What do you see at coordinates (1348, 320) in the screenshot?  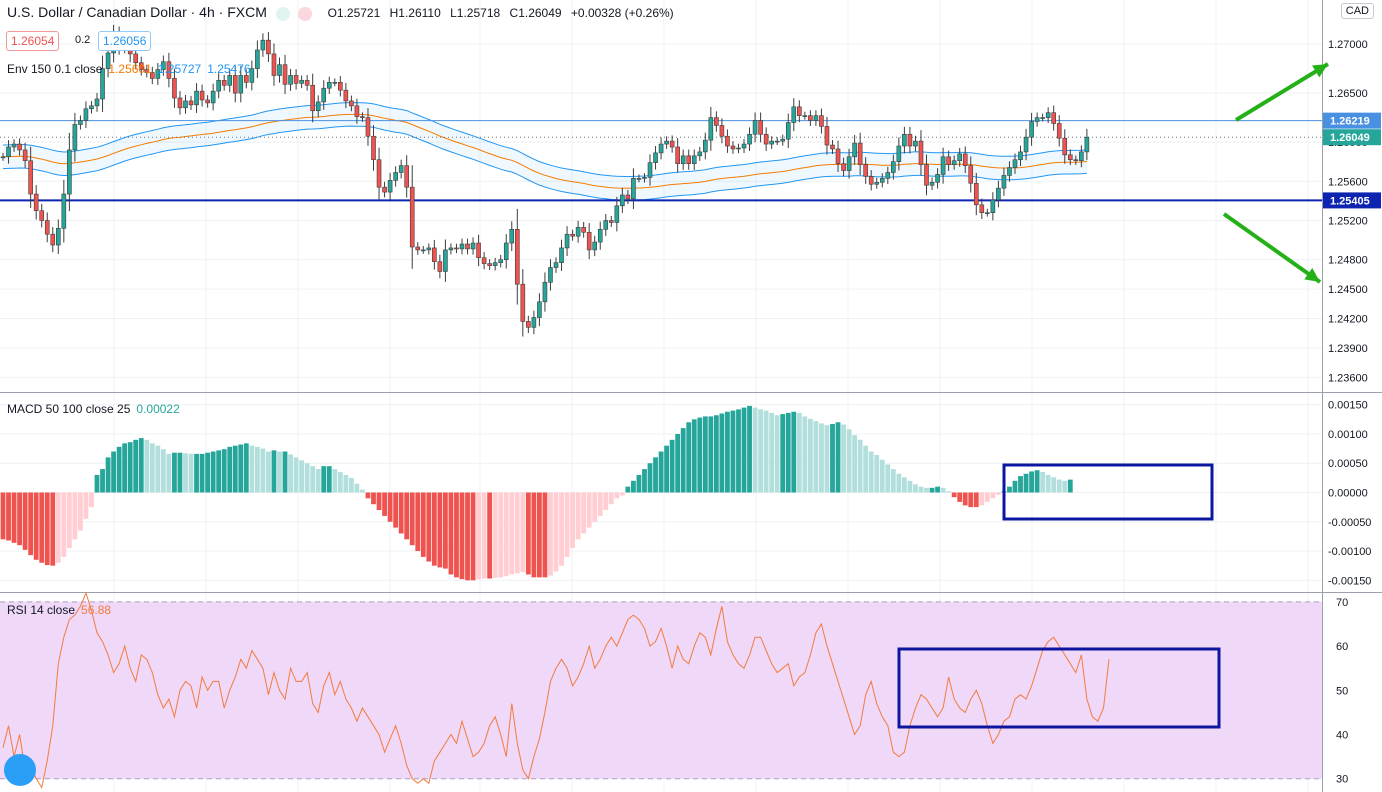 I see `price-tick-label: 1.24200` at bounding box center [1348, 320].